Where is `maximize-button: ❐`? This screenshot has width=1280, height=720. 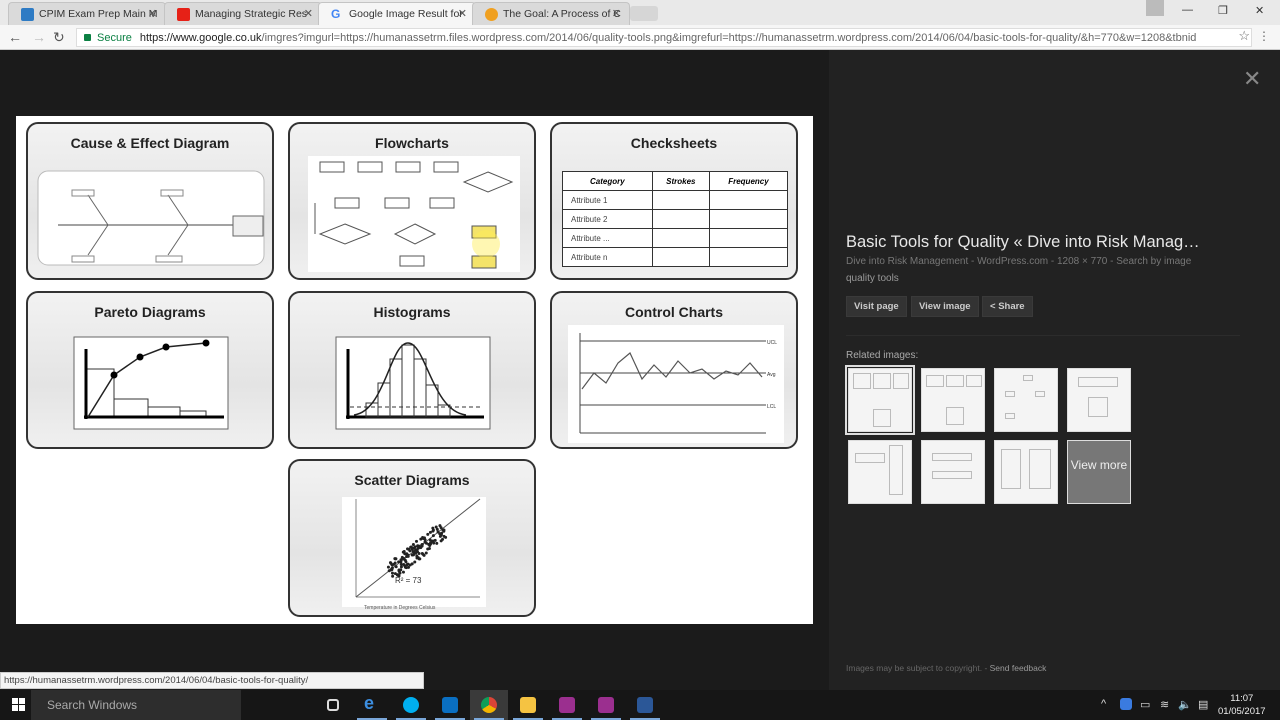 maximize-button: ❐ is located at coordinates (1223, 10).